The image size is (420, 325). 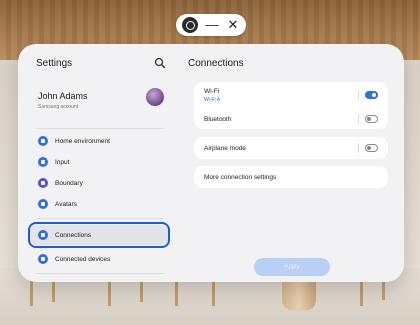 I want to click on devices-icon, so click(x=43, y=259).